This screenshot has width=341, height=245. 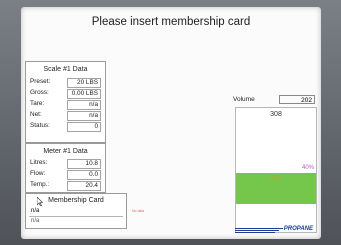 I want to click on meter-label: Temp.:, so click(x=40, y=184).